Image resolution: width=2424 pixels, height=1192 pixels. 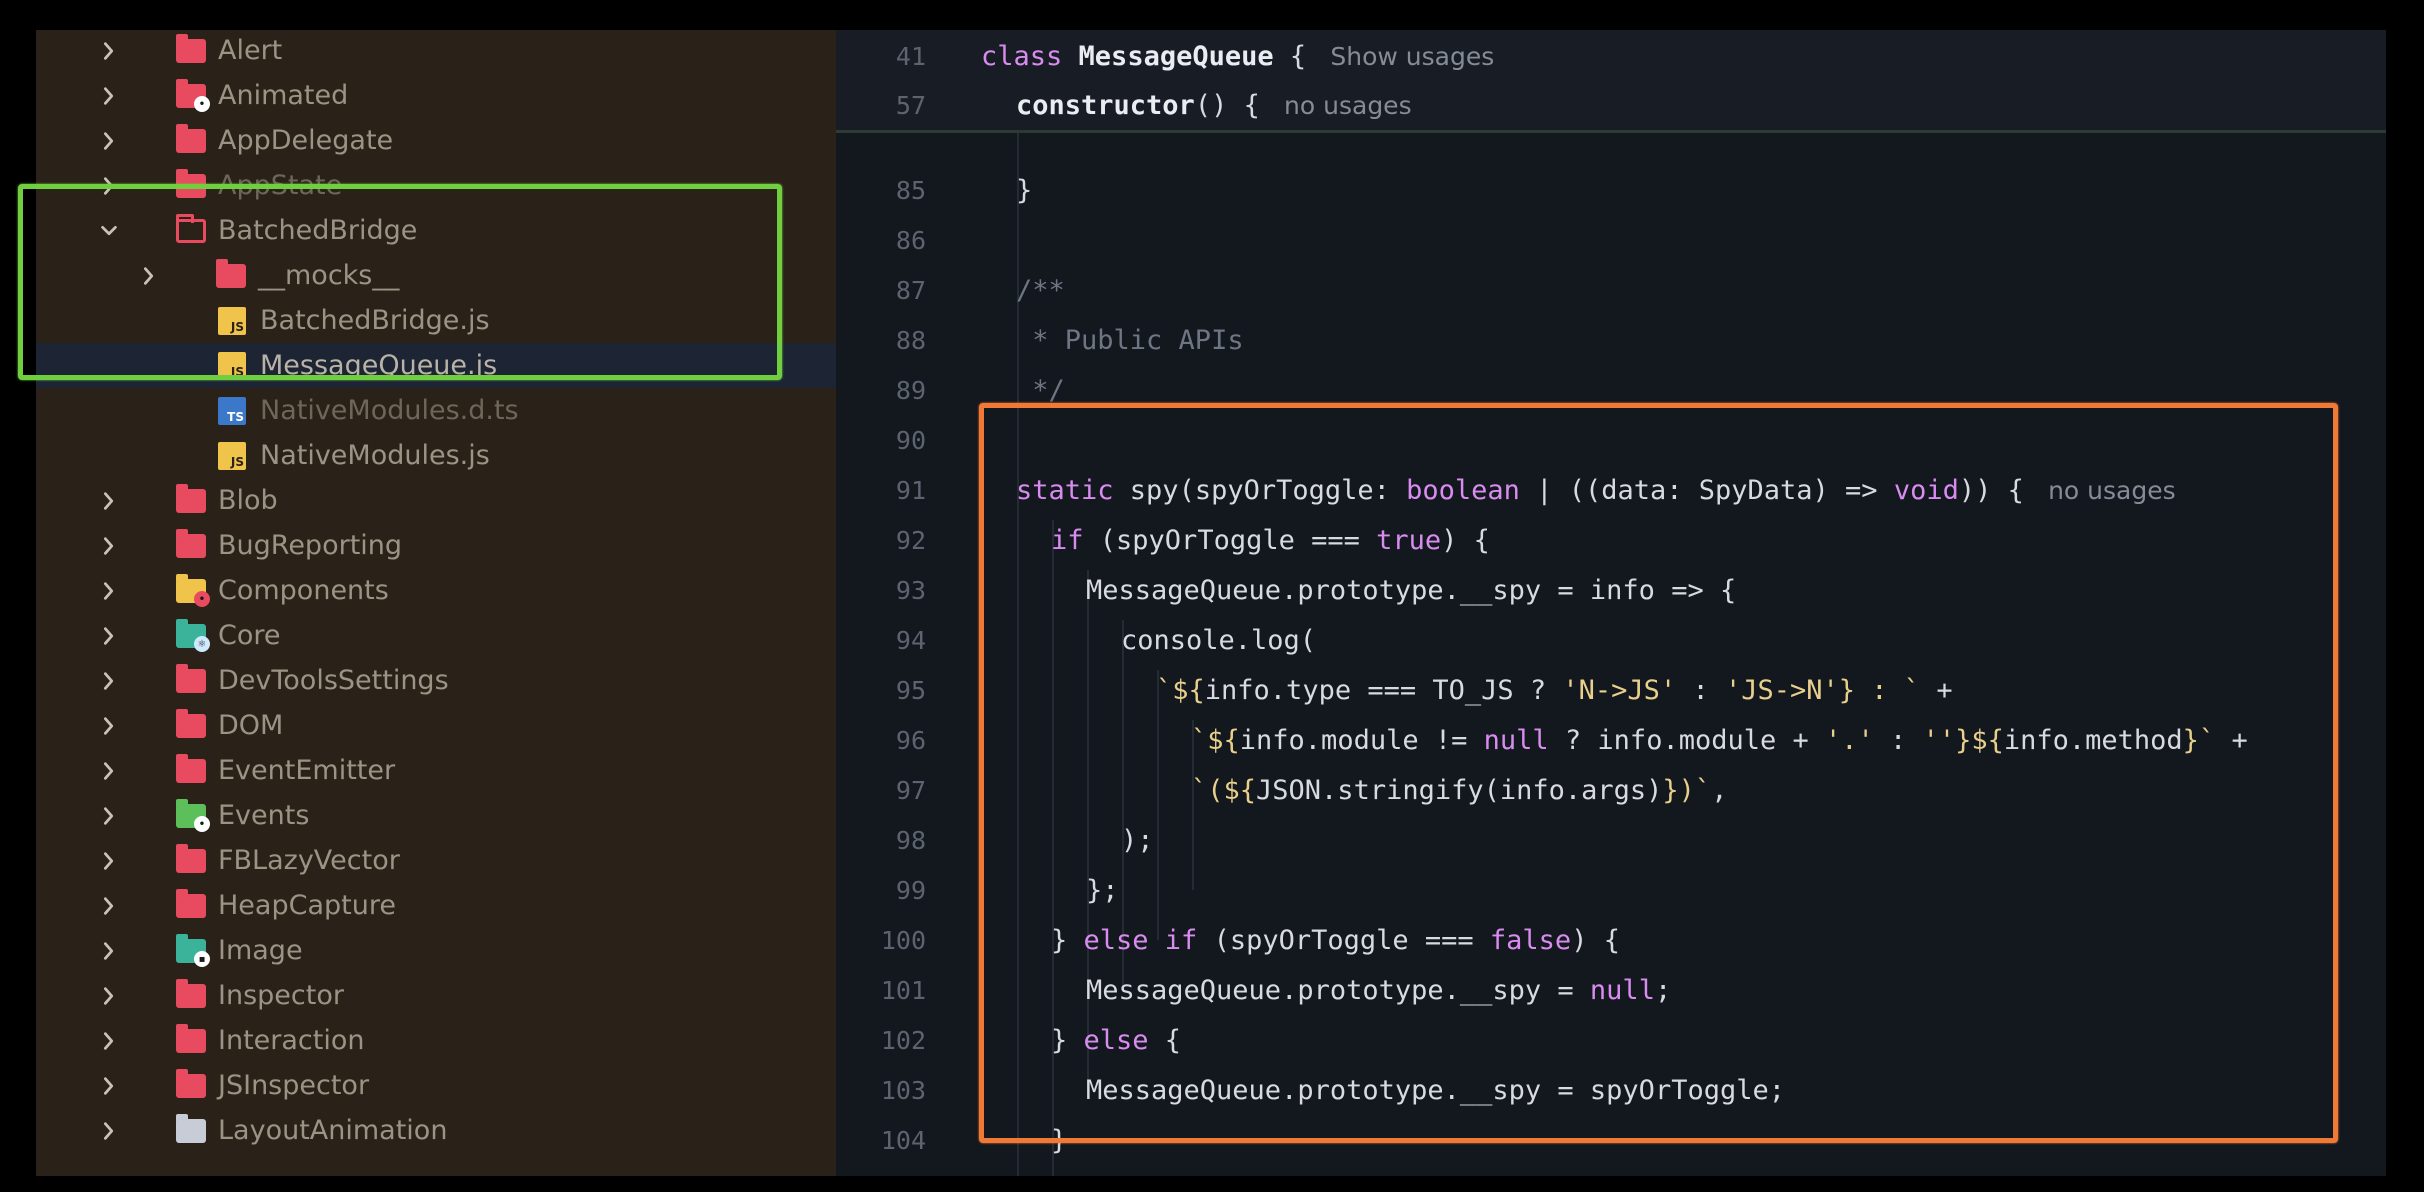 What do you see at coordinates (1611, 106) in the screenshot?
I see `code-line: 57 constructor() { no usages` at bounding box center [1611, 106].